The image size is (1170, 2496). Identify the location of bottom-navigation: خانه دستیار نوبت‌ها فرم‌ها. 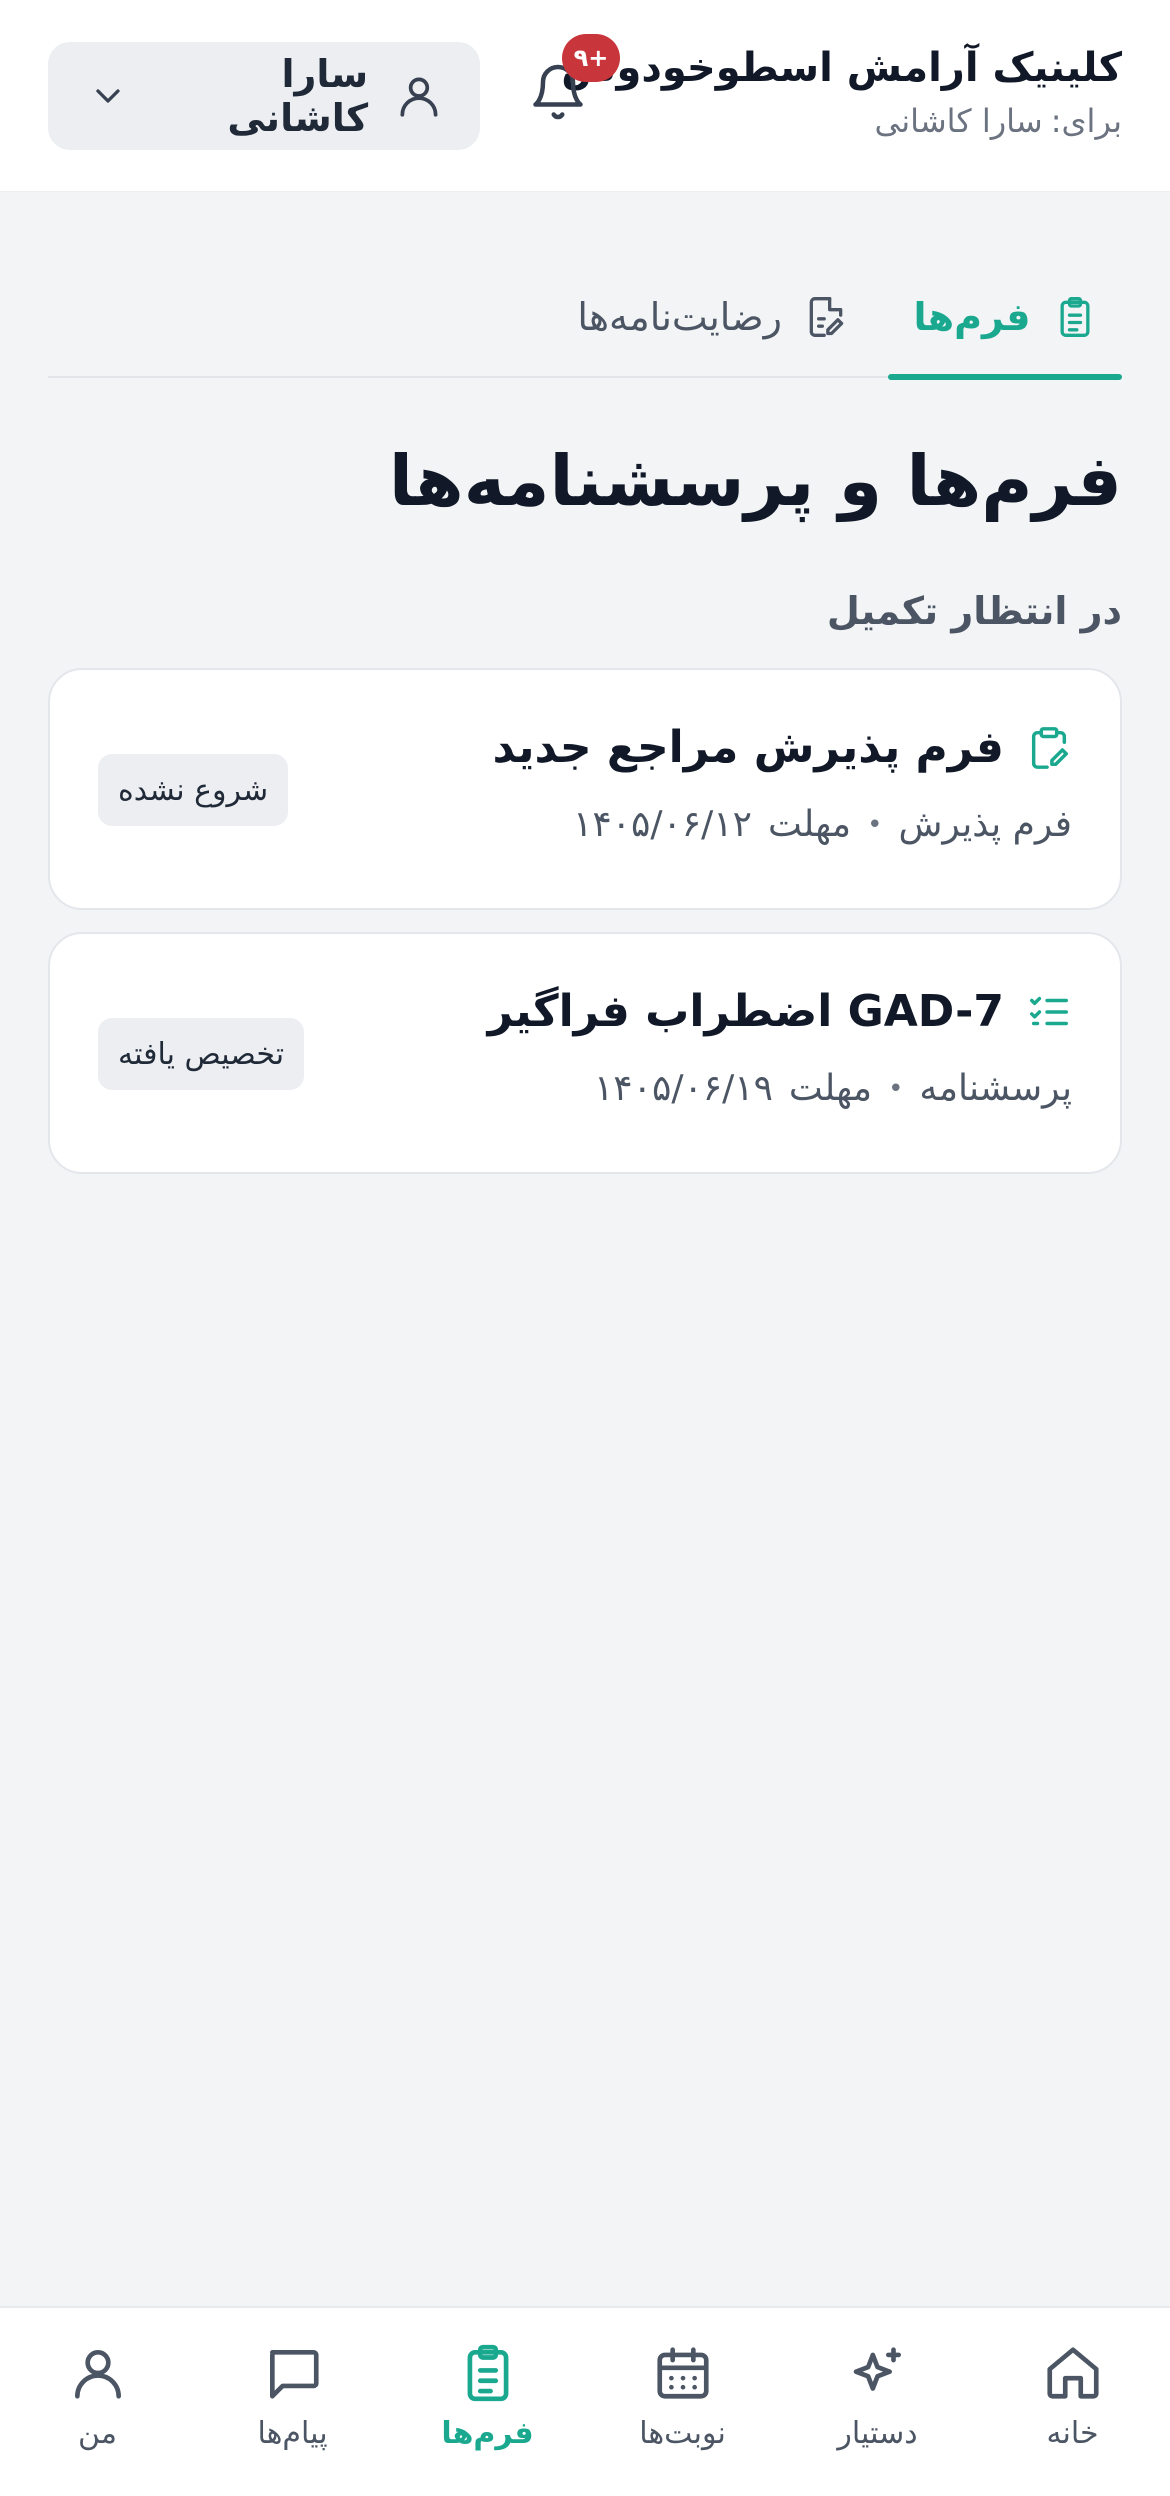
(585, 2401).